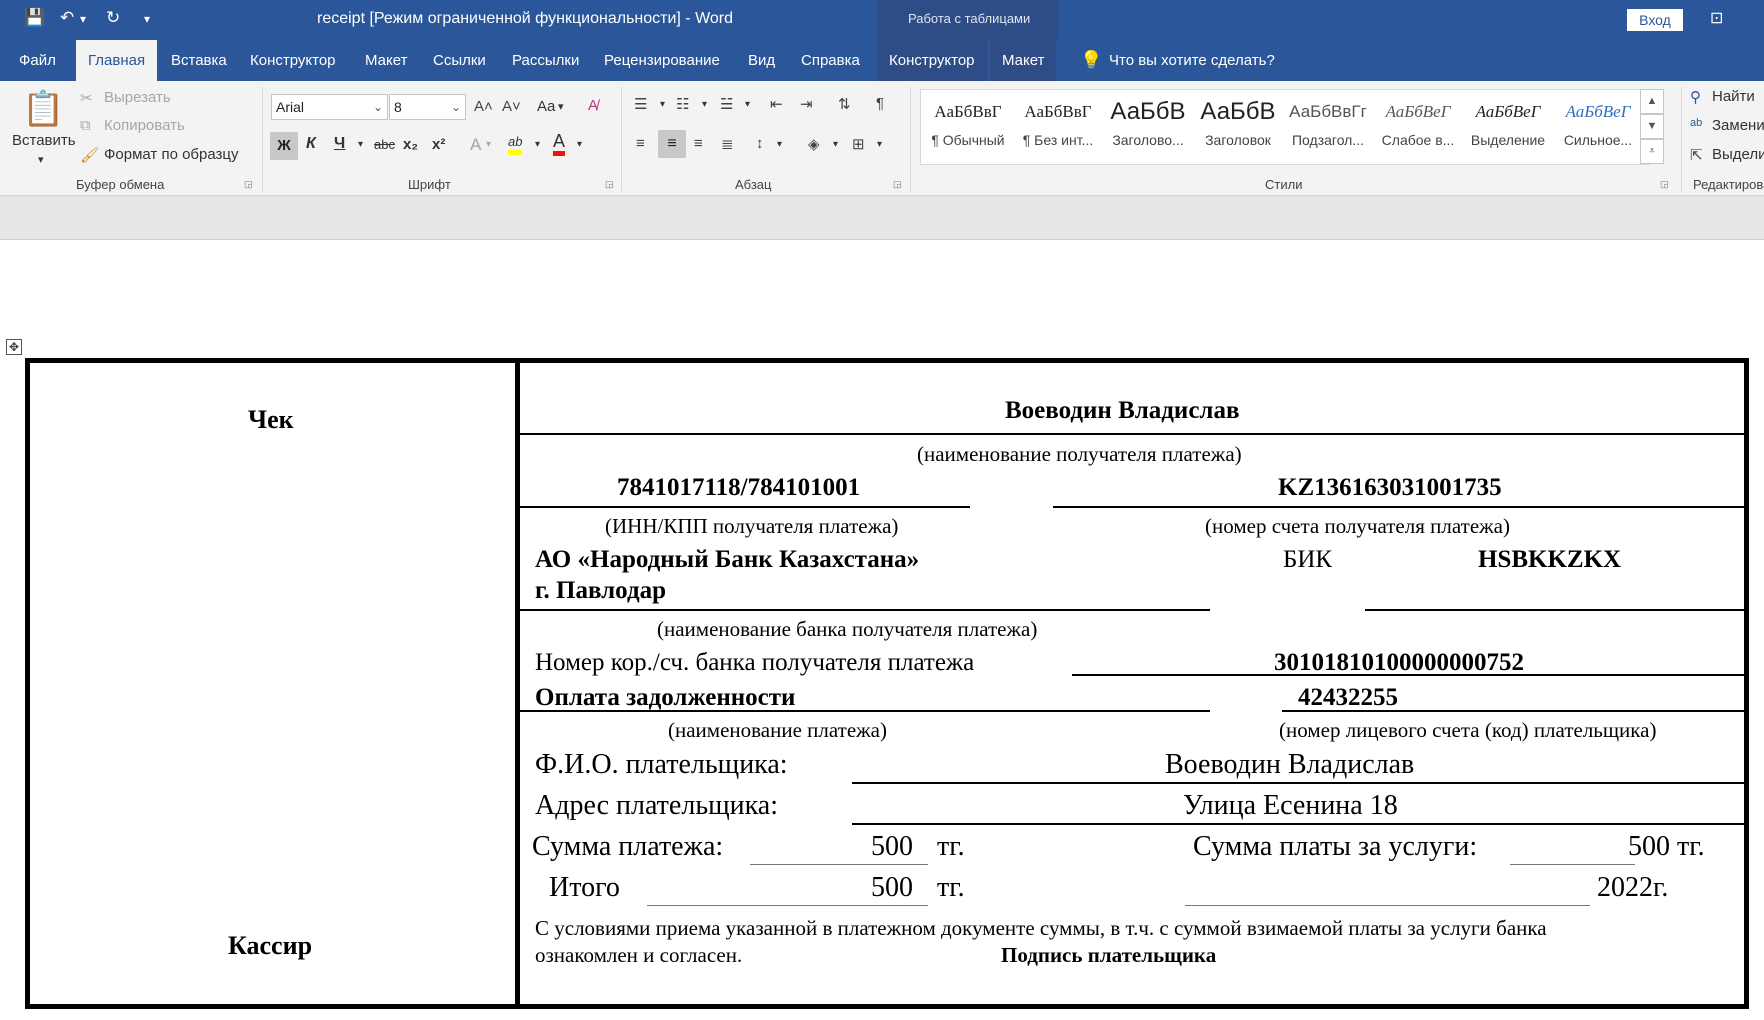 This screenshot has width=1764, height=1020. I want to click on highlight-dropdown-icon: ▾, so click(537, 144).